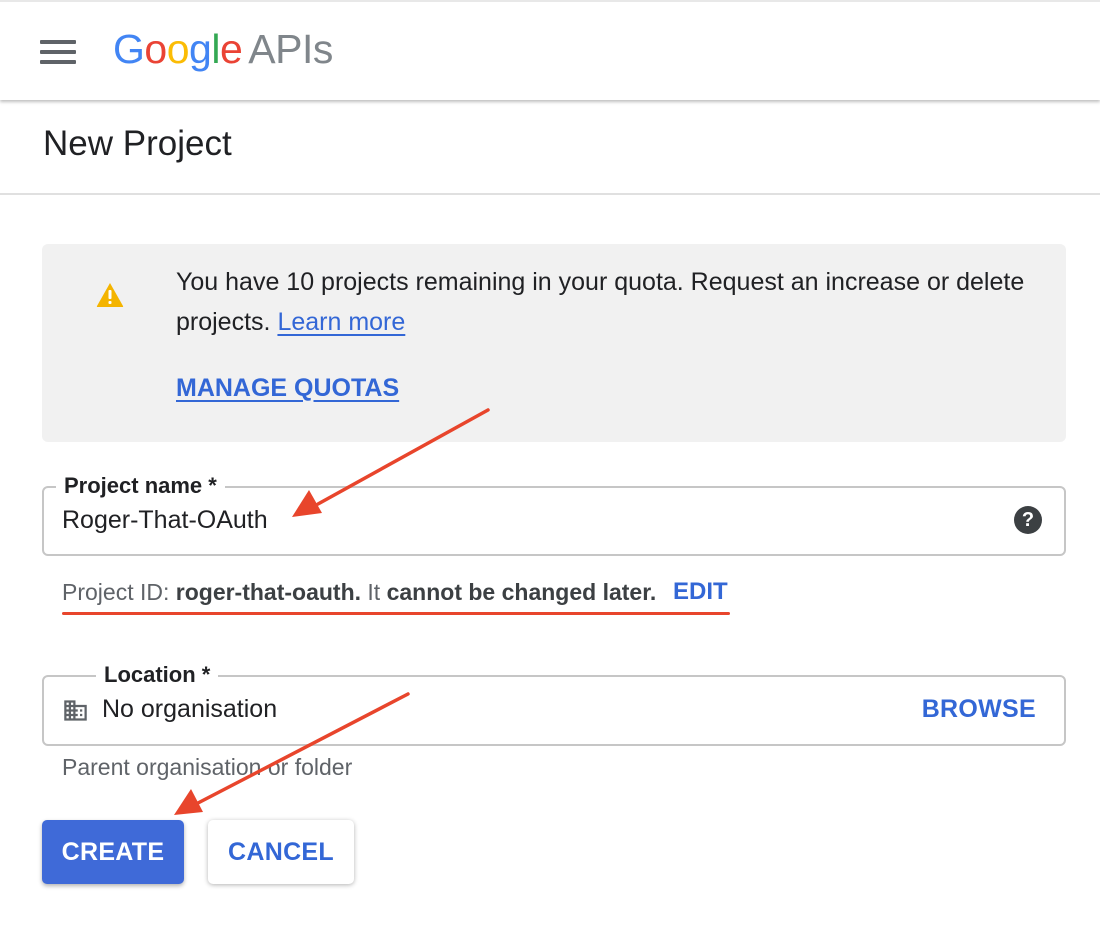 The width and height of the screenshot is (1100, 948). I want to click on logo-apis-text: APIs, so click(290, 49).